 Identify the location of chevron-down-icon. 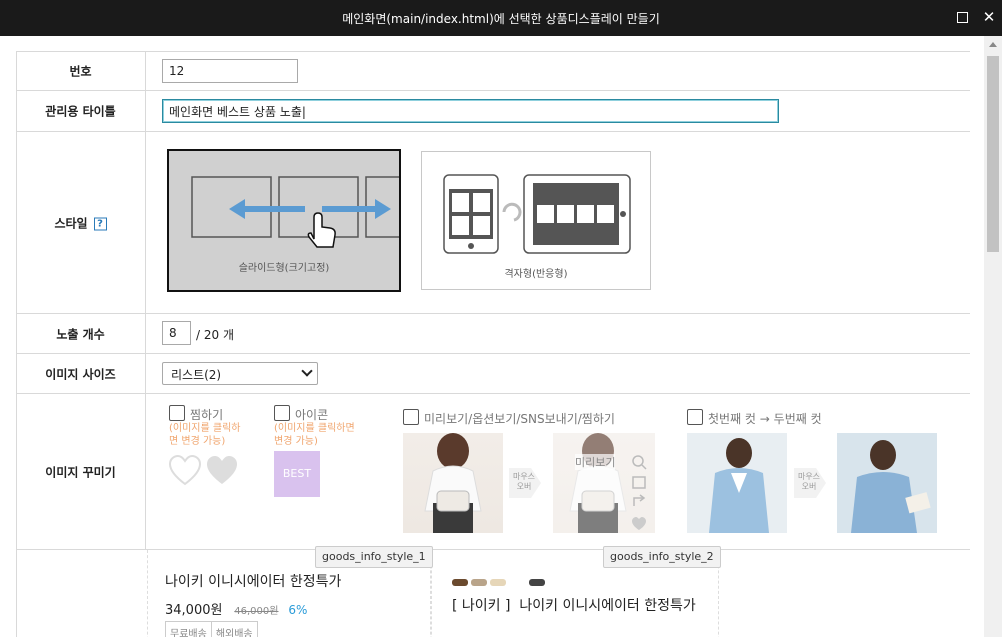
(307, 371).